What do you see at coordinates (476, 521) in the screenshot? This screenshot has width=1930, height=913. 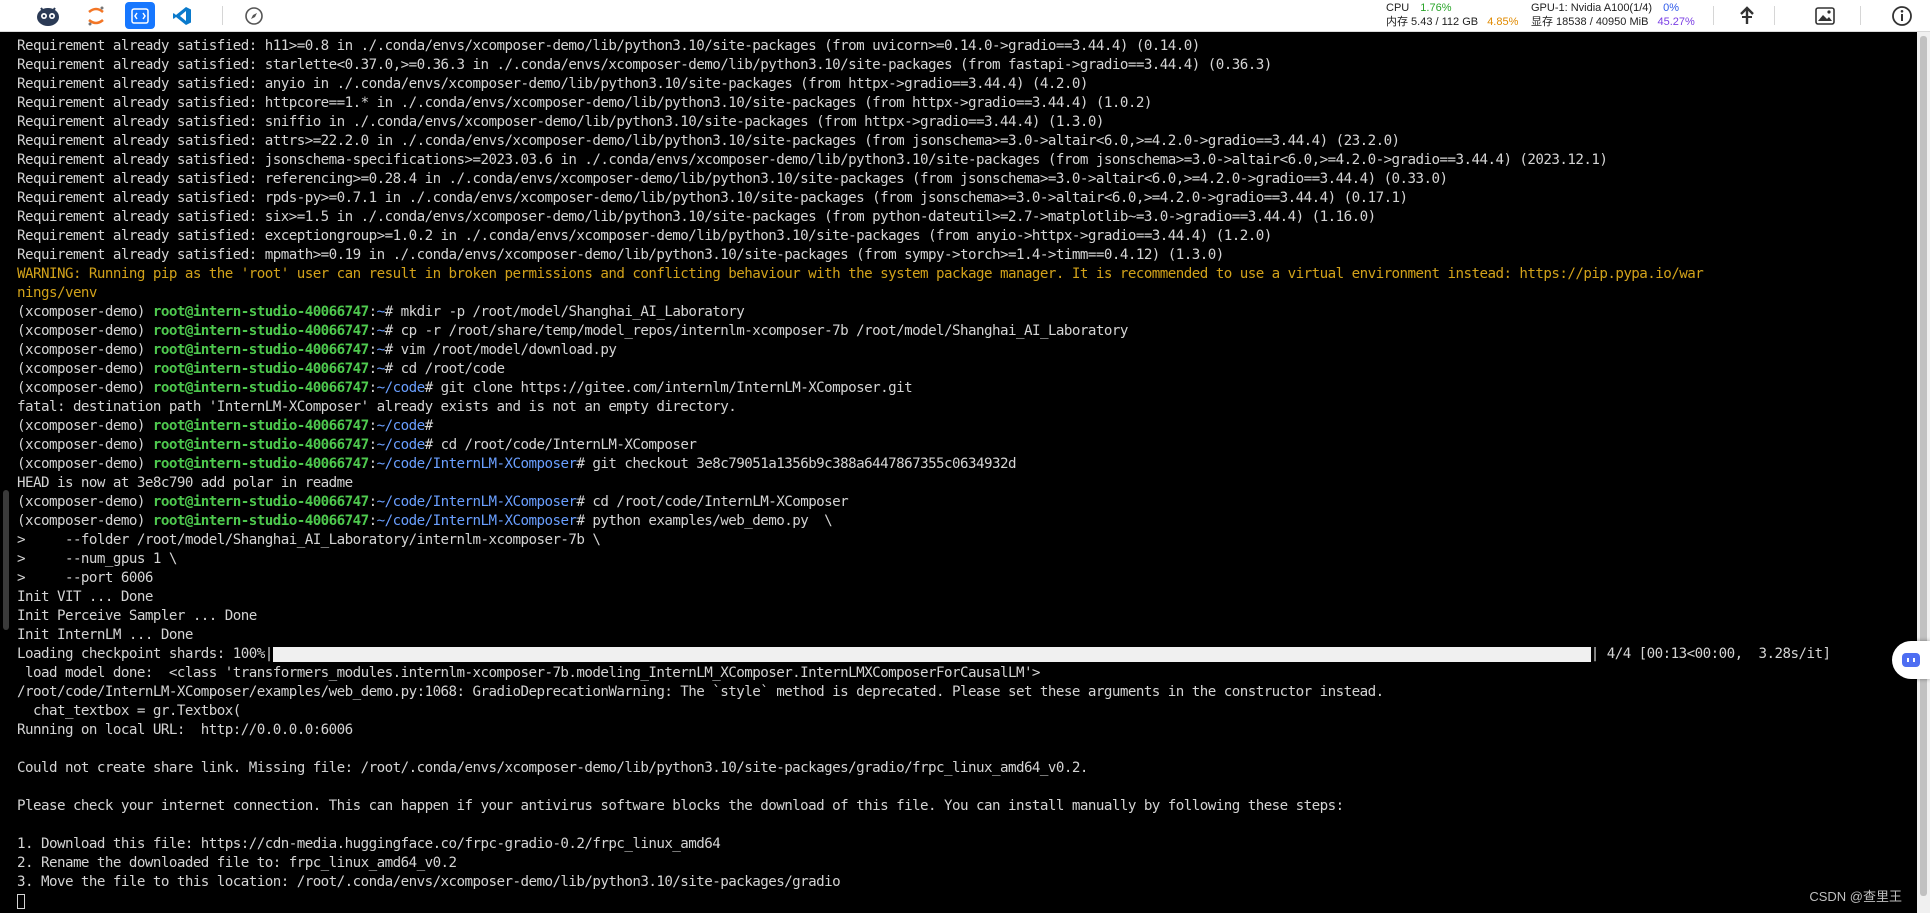 I see `prompt-path: ~/code/InternLM-XComposer` at bounding box center [476, 521].